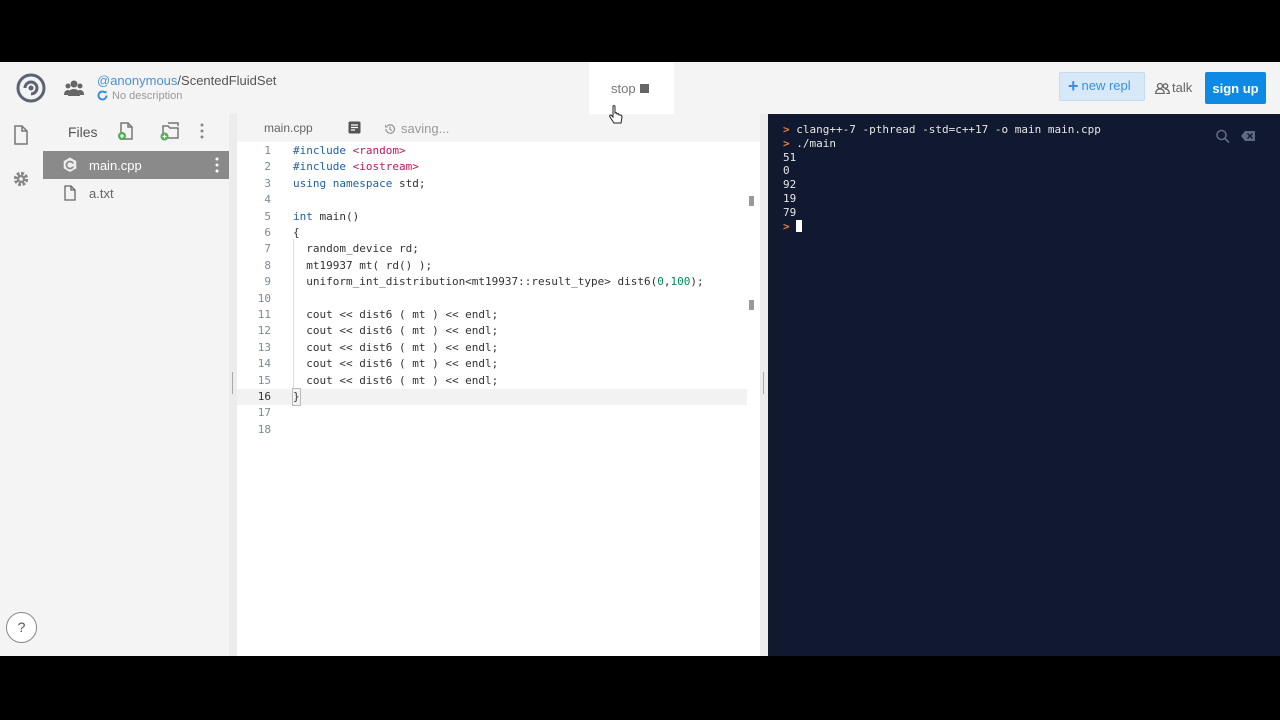 The height and width of the screenshot is (720, 1280). Describe the element at coordinates (74, 88) in the screenshot. I see `users-icon` at that location.